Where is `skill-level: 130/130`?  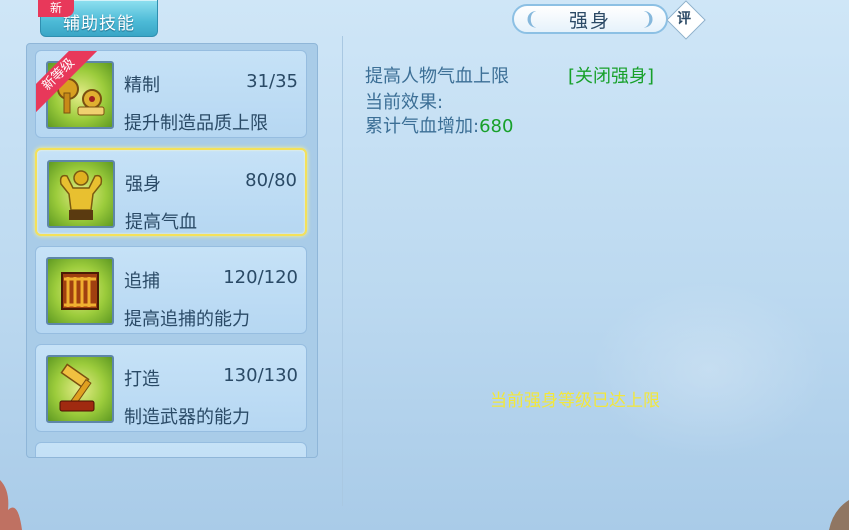
skill-level: 130/130 is located at coordinates (260, 375).